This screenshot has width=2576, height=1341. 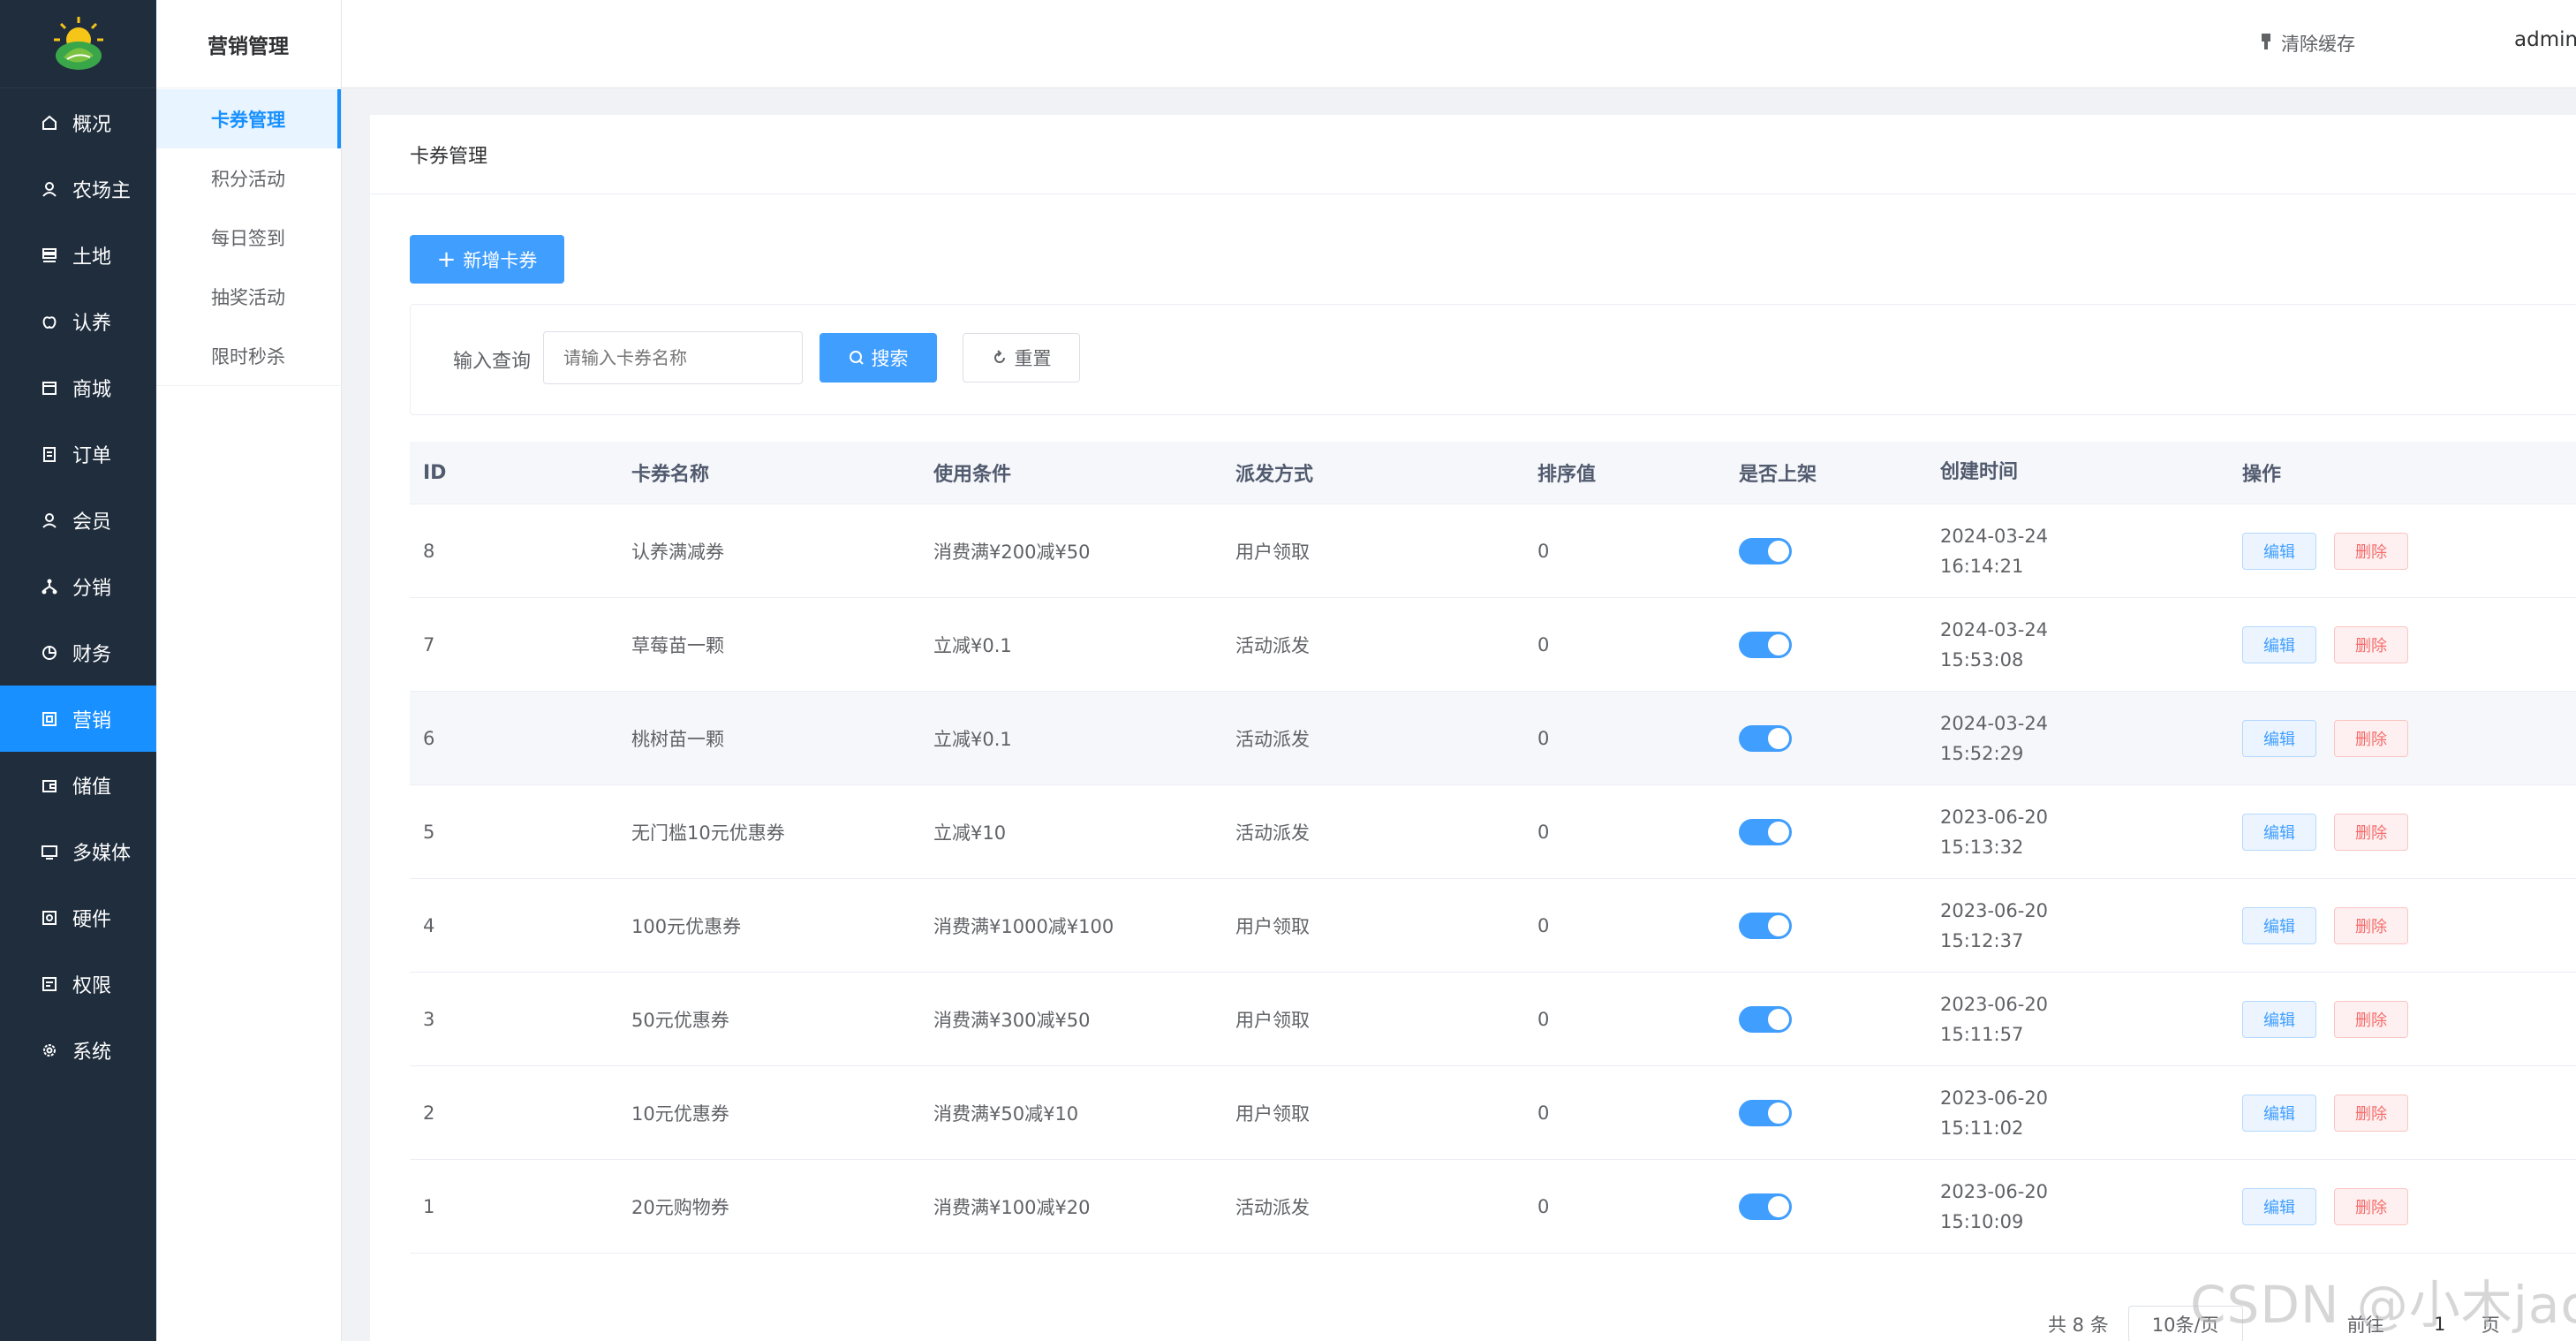 What do you see at coordinates (857, 358) in the screenshot?
I see `search-icon` at bounding box center [857, 358].